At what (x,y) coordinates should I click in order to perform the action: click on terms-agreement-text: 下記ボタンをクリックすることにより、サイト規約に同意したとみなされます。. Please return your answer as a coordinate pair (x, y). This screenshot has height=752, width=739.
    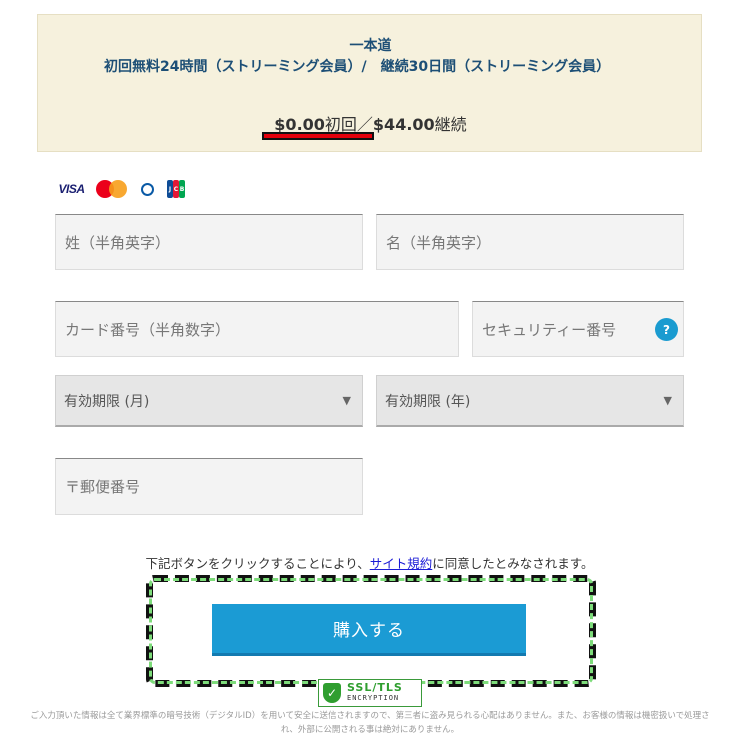
    Looking at the image, I should click on (369, 562).